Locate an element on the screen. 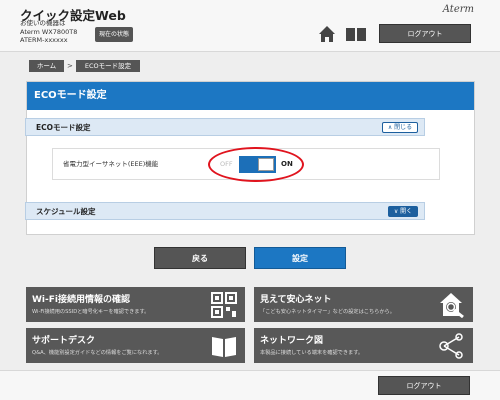 The width and height of the screenshot is (500, 400). qr-code-icon is located at coordinates (224, 305).